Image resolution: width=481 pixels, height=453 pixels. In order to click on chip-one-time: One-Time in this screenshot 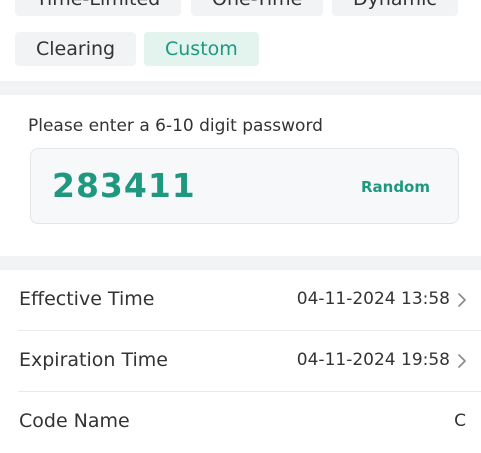, I will do `click(257, 8)`.